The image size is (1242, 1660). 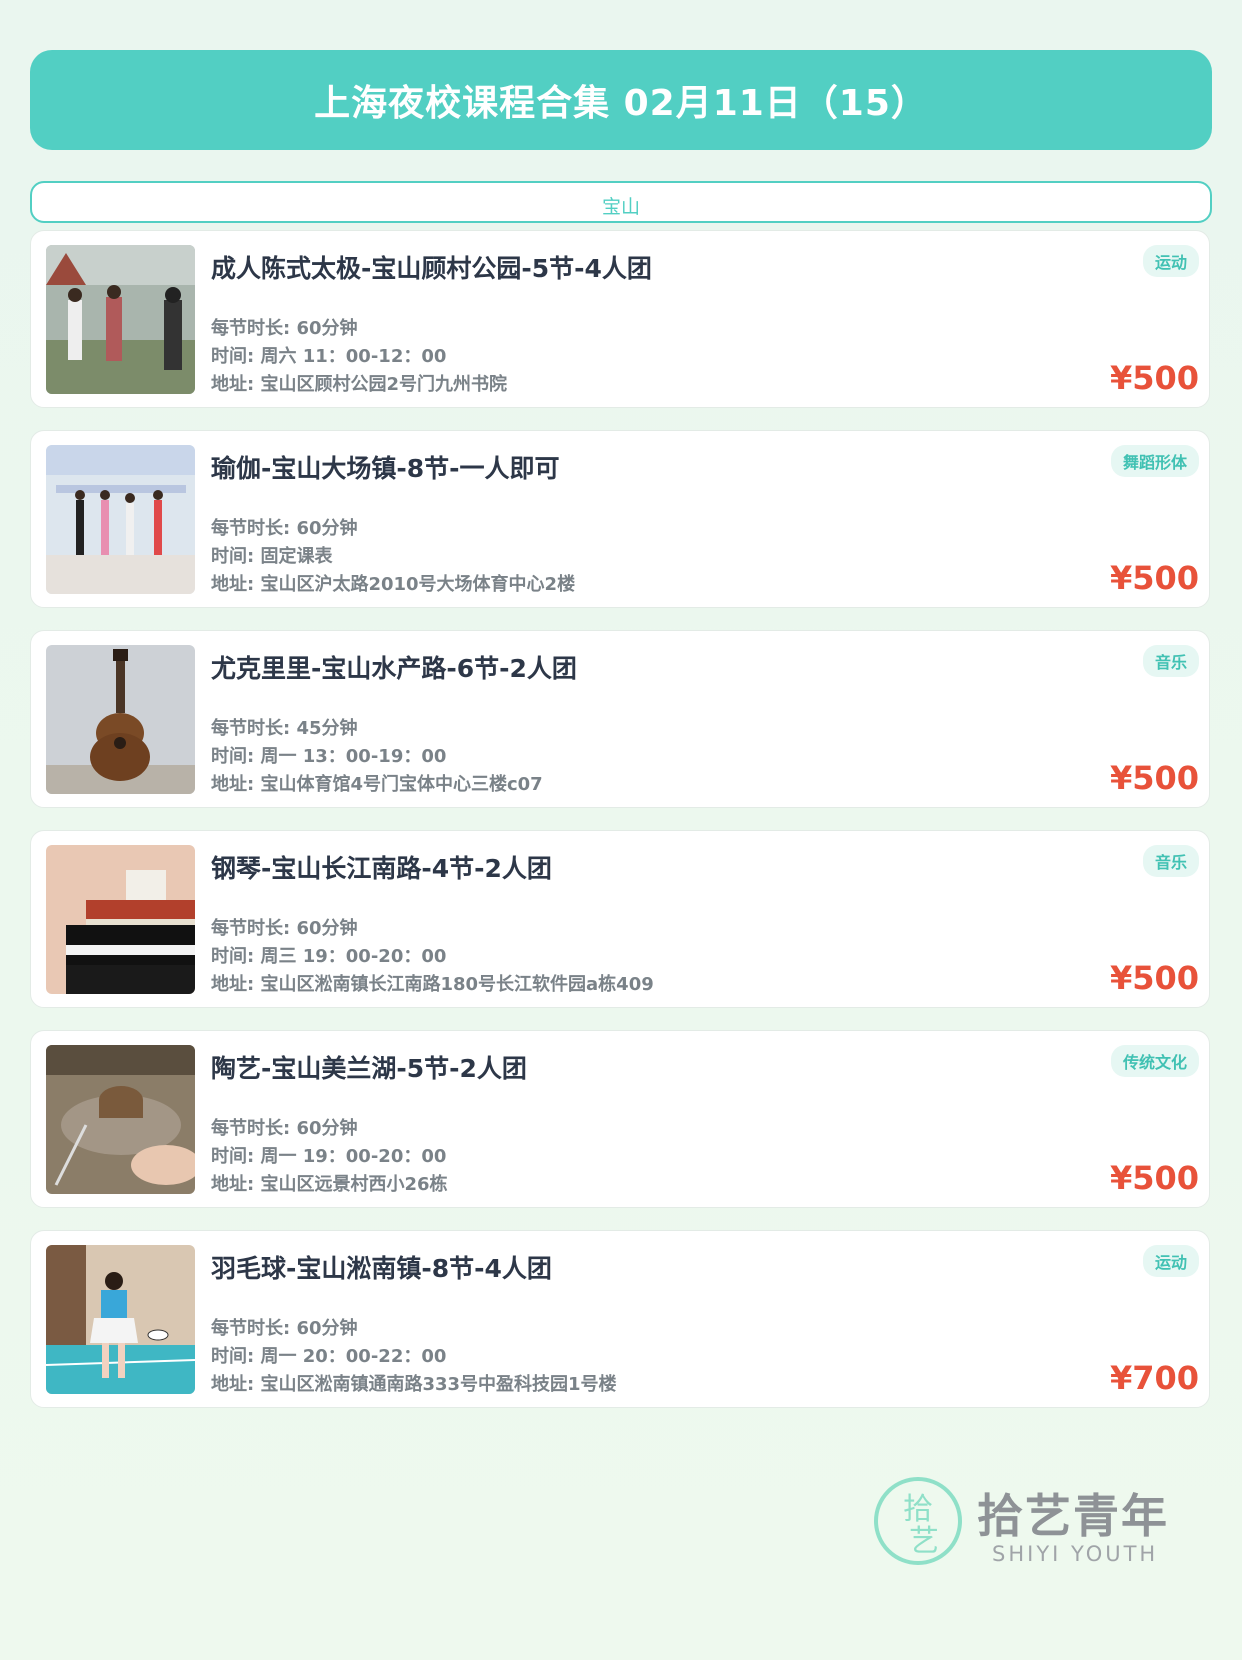 What do you see at coordinates (1073, 1516) in the screenshot?
I see `logo-text-cn: 拾艺青年` at bounding box center [1073, 1516].